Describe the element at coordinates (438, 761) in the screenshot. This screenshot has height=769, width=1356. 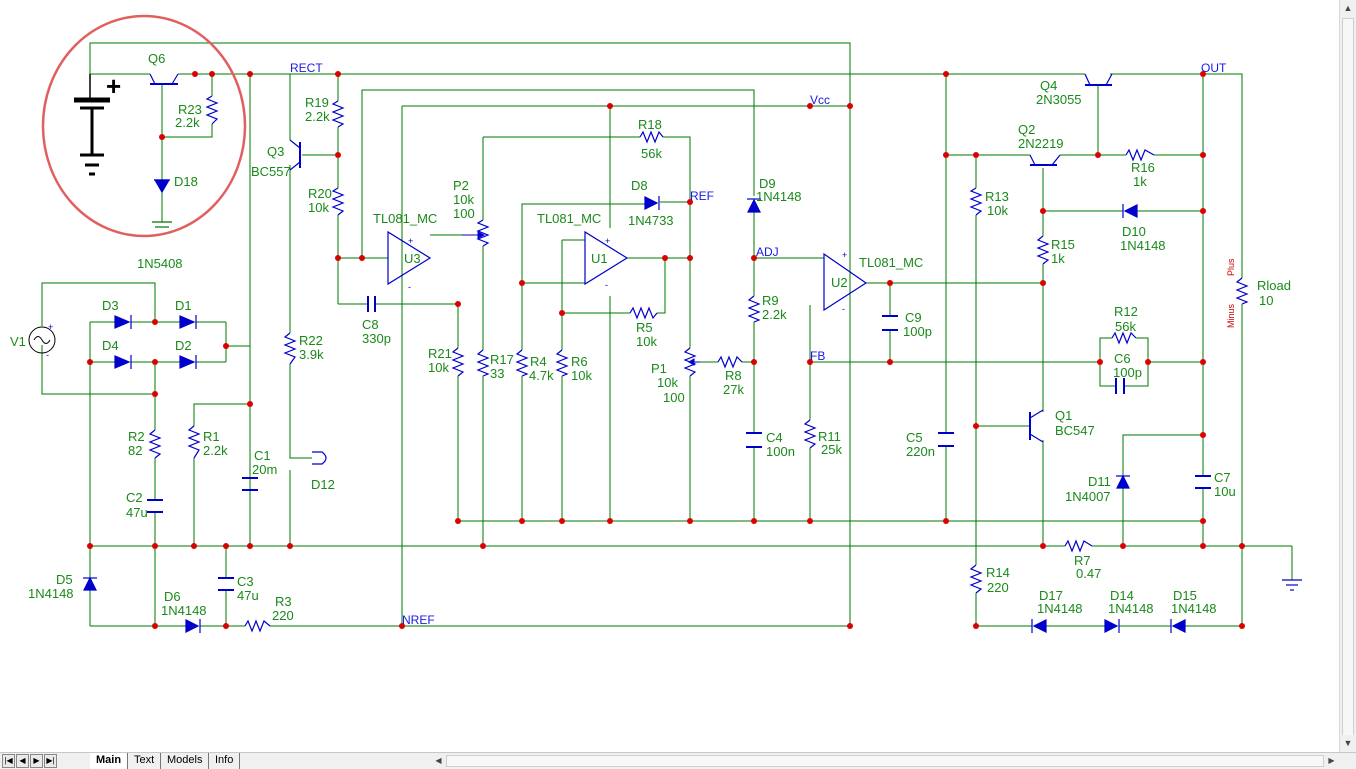
I see `scroll-left-icon: ◀` at that location.